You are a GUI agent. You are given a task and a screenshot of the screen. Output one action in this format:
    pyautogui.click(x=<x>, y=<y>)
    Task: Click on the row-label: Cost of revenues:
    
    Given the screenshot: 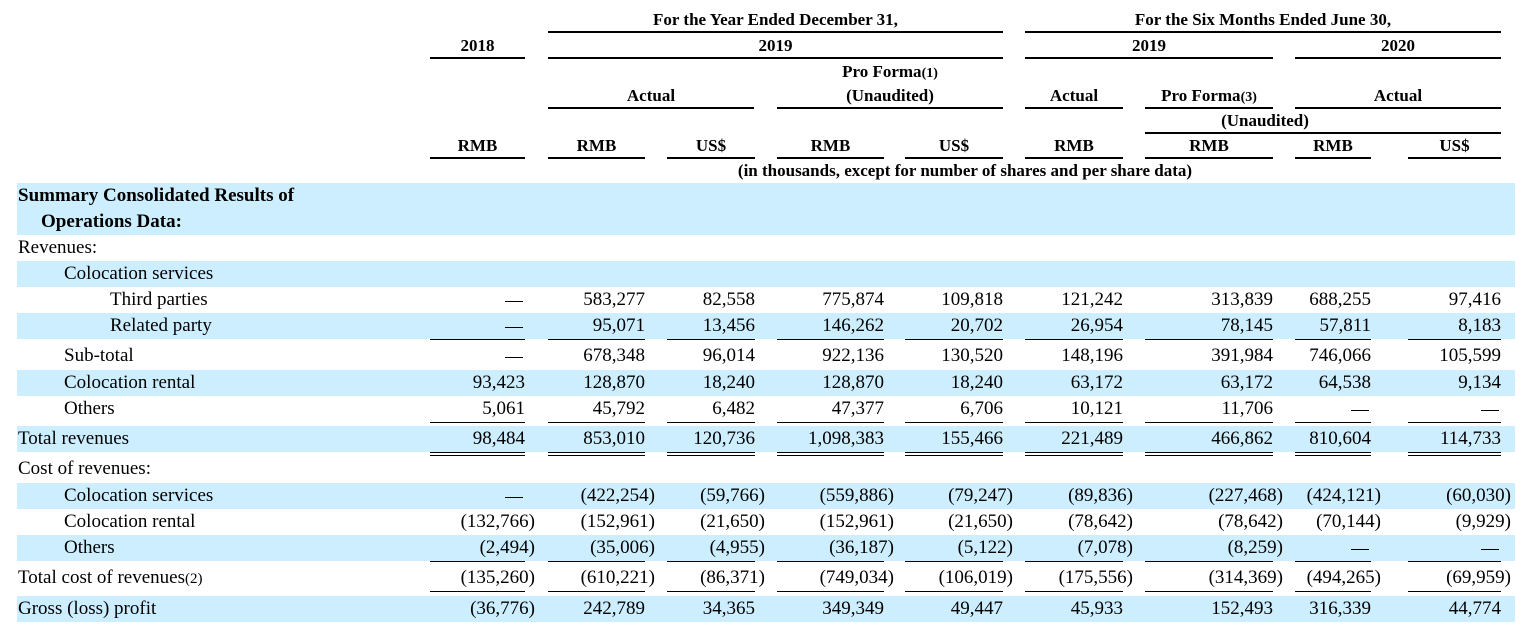 What is the action you would take?
    pyautogui.click(x=84, y=469)
    